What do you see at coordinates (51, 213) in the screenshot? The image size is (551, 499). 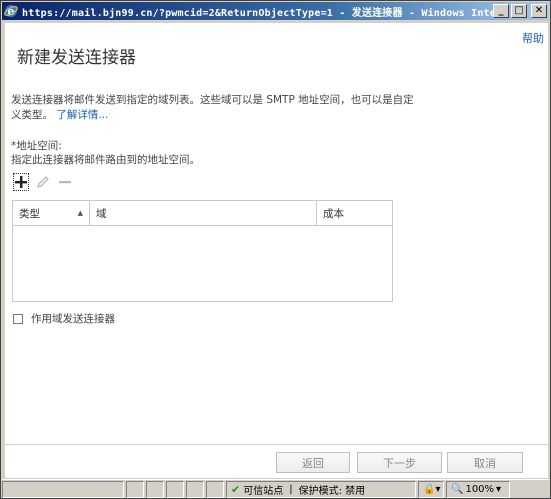 I see `column-header-type: 类型 ▲` at bounding box center [51, 213].